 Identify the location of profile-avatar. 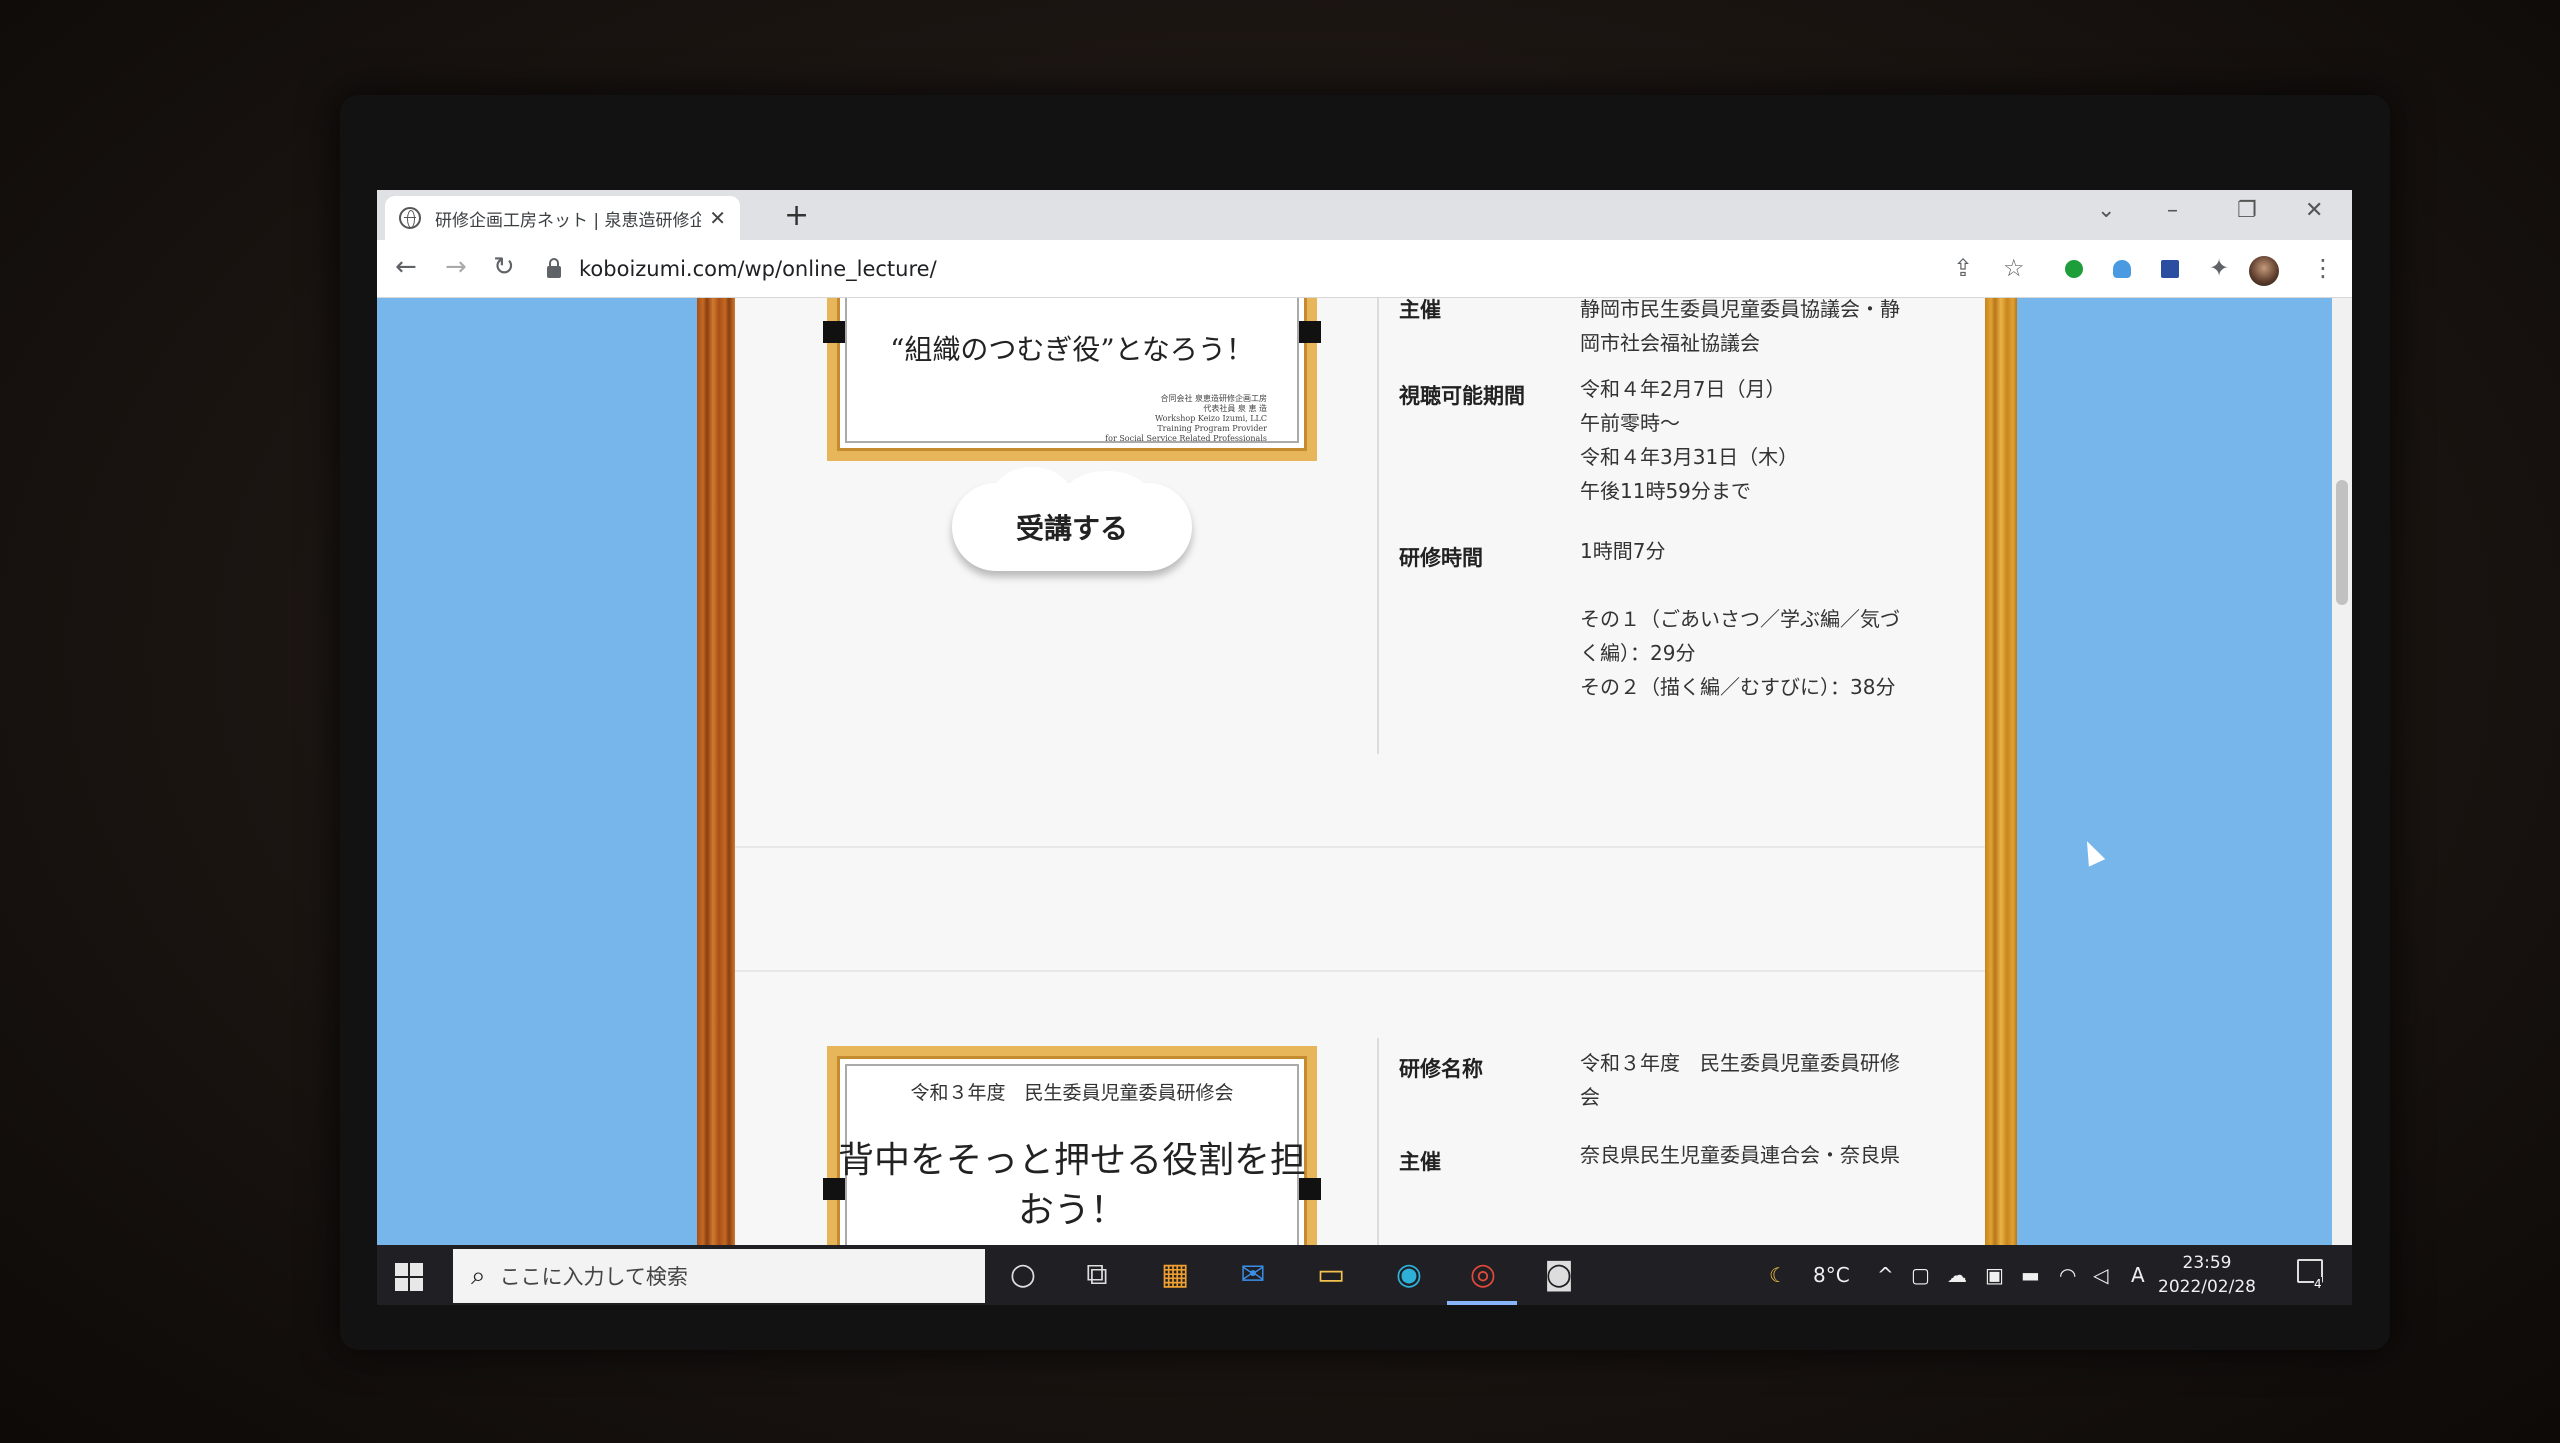
(2264, 271).